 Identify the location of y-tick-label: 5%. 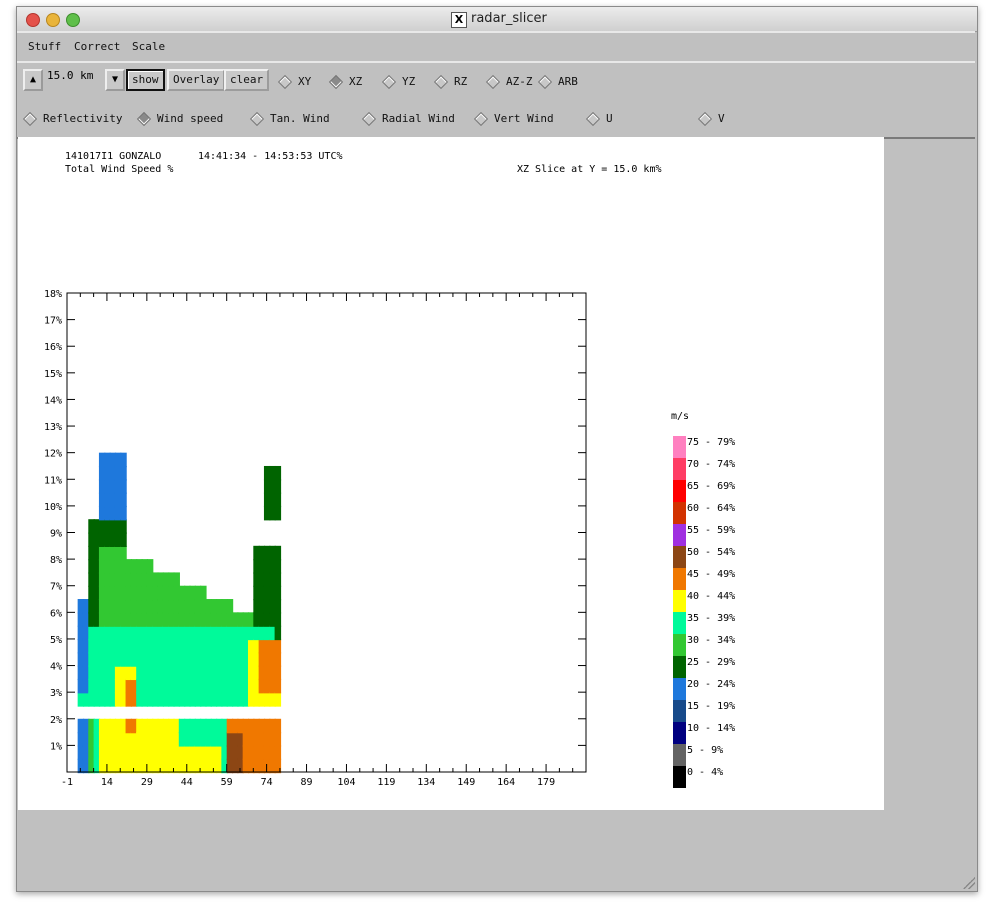
(56, 640).